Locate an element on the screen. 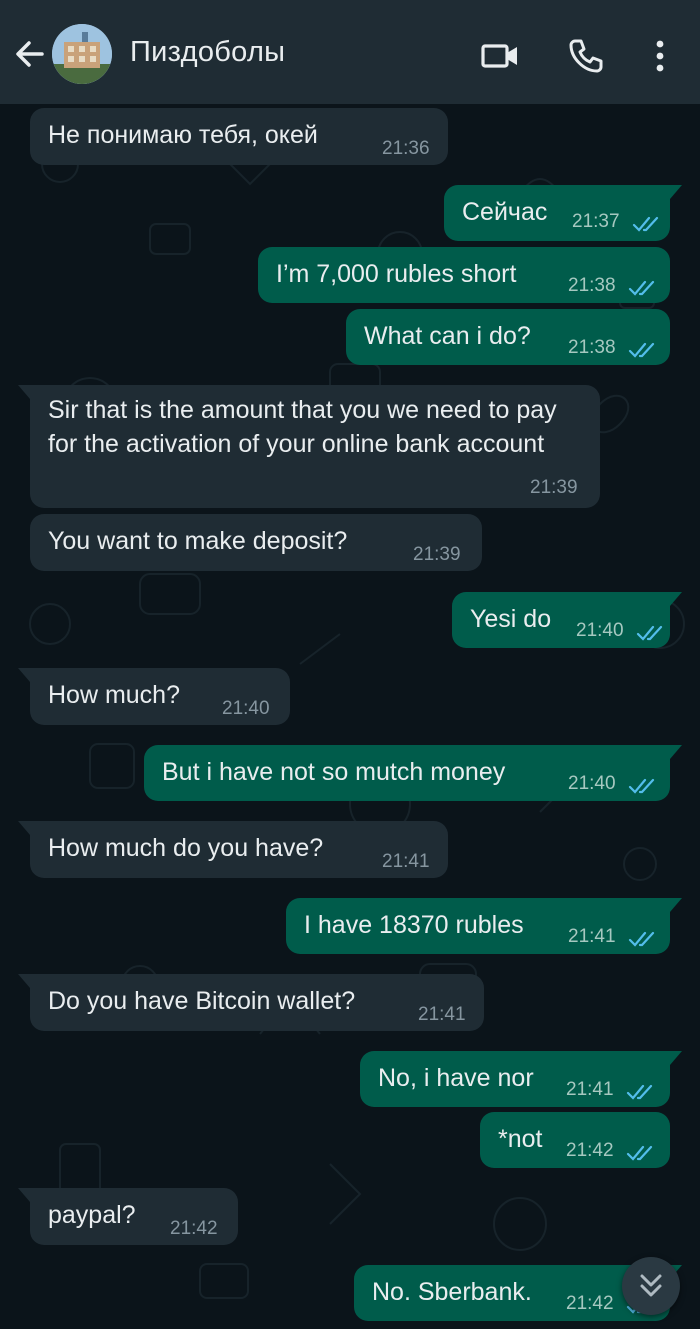 The height and width of the screenshot is (1329, 700). message-text: How much do you have? is located at coordinates (186, 848).